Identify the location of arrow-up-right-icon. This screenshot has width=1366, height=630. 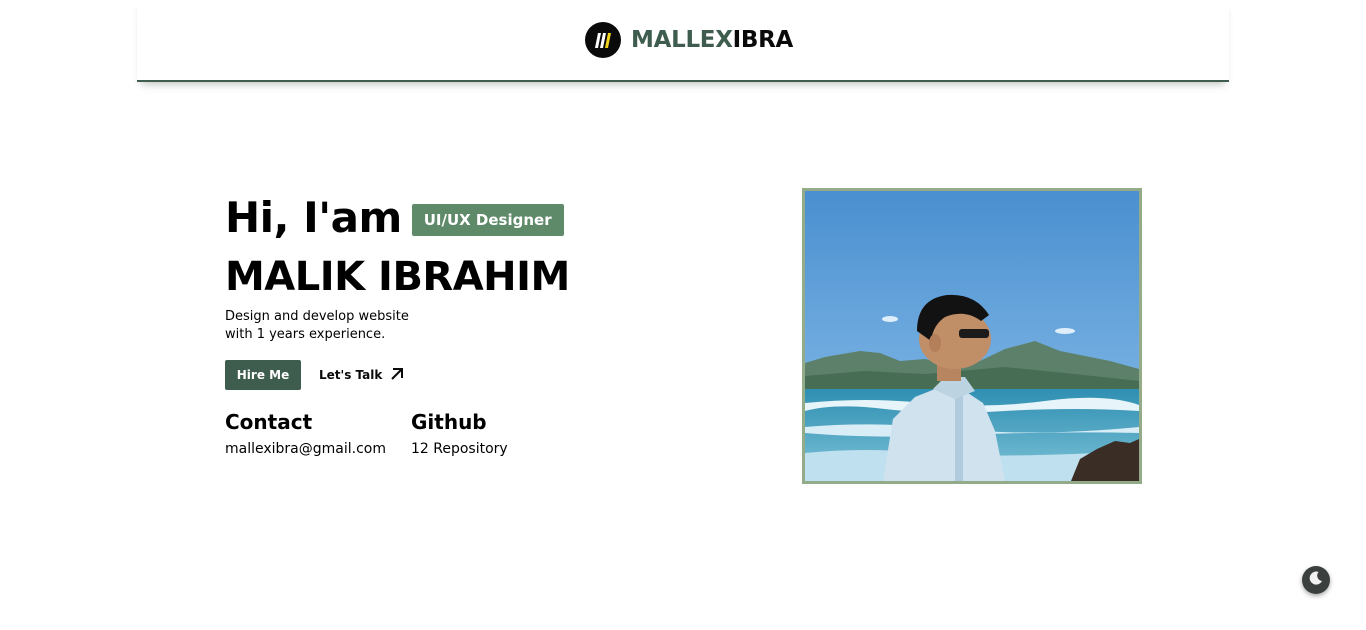
(397, 375).